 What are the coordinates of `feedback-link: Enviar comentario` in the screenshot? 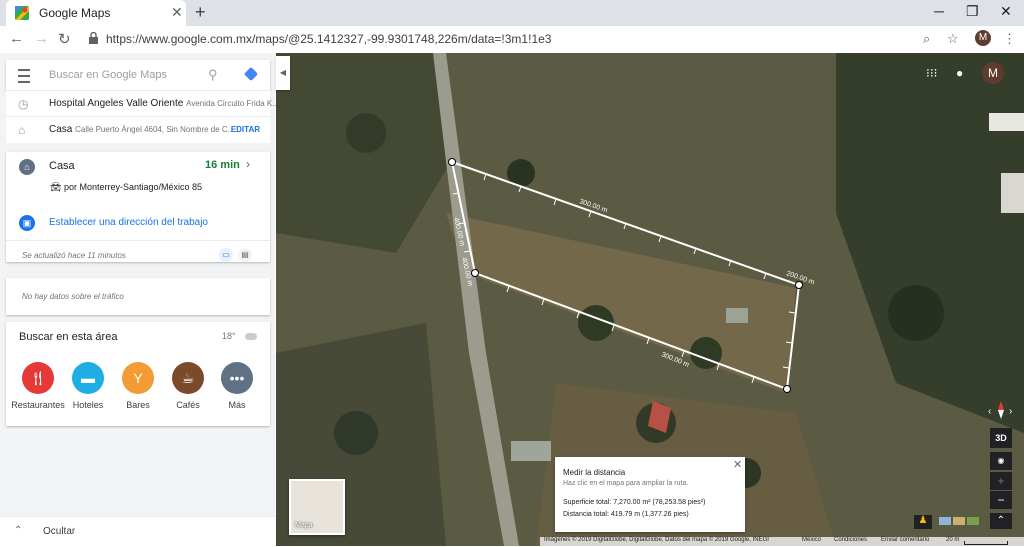 It's located at (905, 540).